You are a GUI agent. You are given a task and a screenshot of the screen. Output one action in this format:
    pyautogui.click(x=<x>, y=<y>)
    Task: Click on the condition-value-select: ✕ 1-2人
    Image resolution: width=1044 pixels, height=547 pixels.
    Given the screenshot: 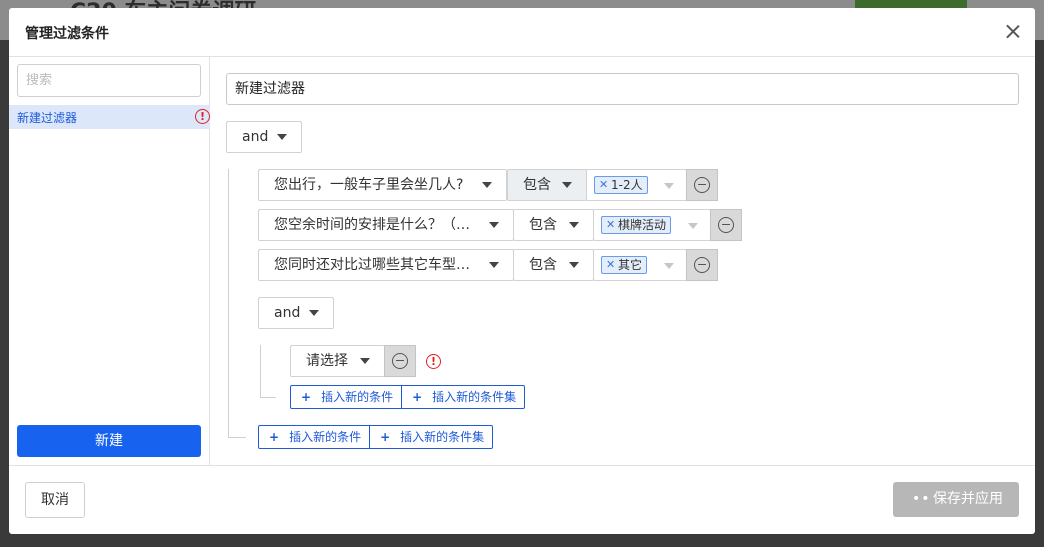 What is the action you would take?
    pyautogui.click(x=636, y=185)
    